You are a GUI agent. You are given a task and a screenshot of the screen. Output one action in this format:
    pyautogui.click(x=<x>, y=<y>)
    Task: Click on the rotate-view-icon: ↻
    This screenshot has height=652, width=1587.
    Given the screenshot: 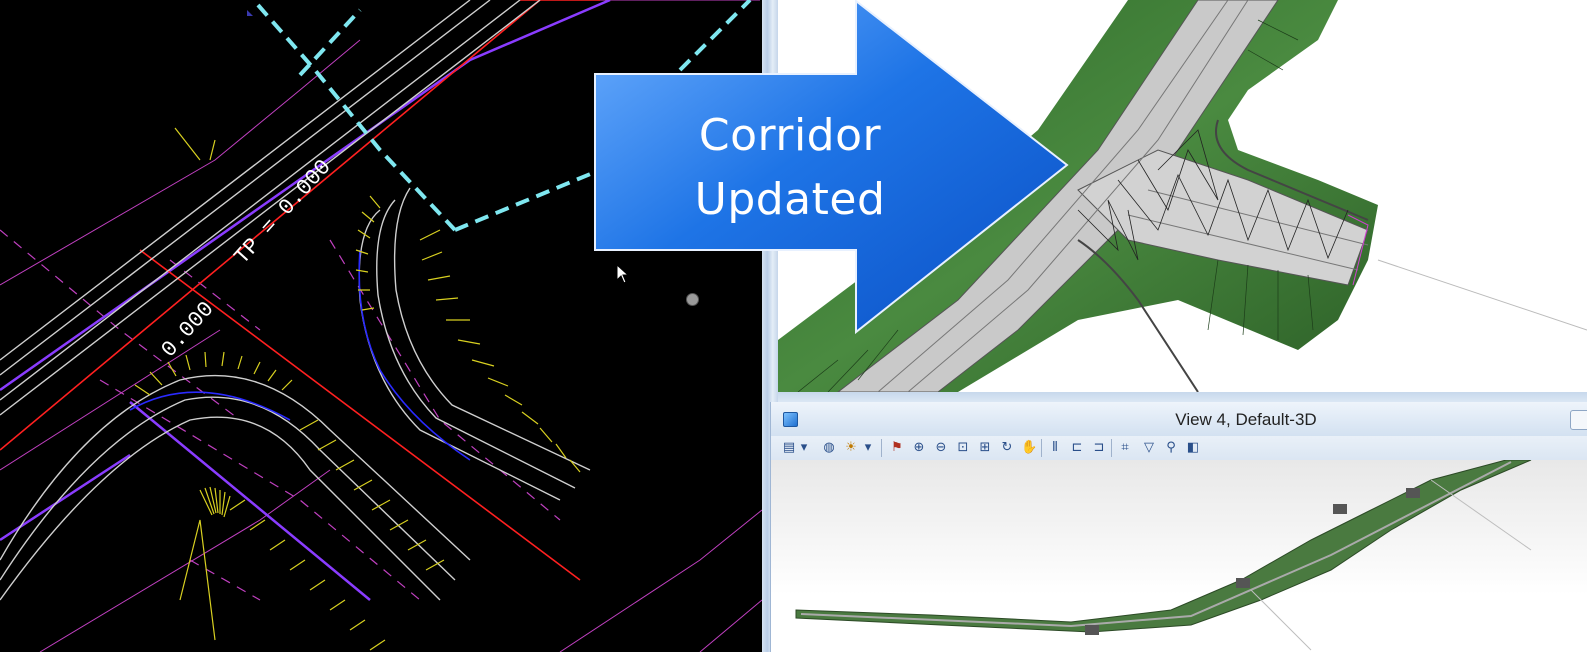 What is the action you would take?
    pyautogui.click(x=1007, y=448)
    